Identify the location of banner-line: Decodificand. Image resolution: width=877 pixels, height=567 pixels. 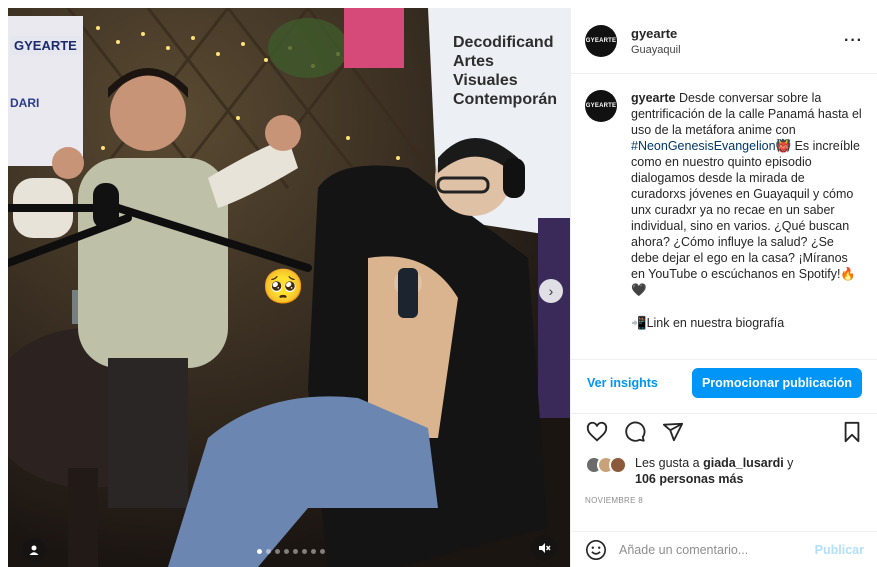
(503, 42).